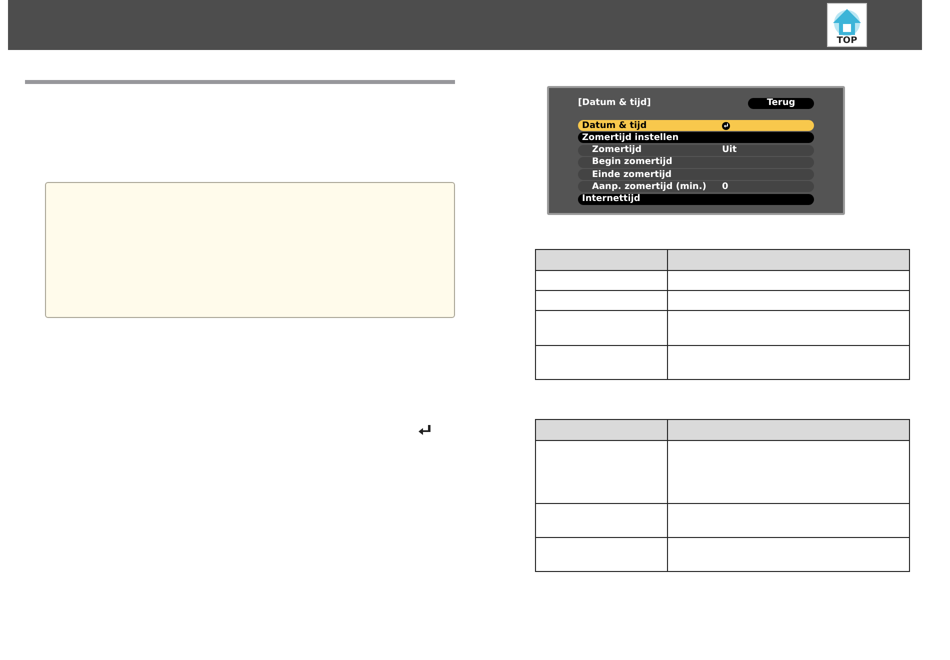 This screenshot has height=660, width=950. I want to click on back-button: Terug, so click(781, 103).